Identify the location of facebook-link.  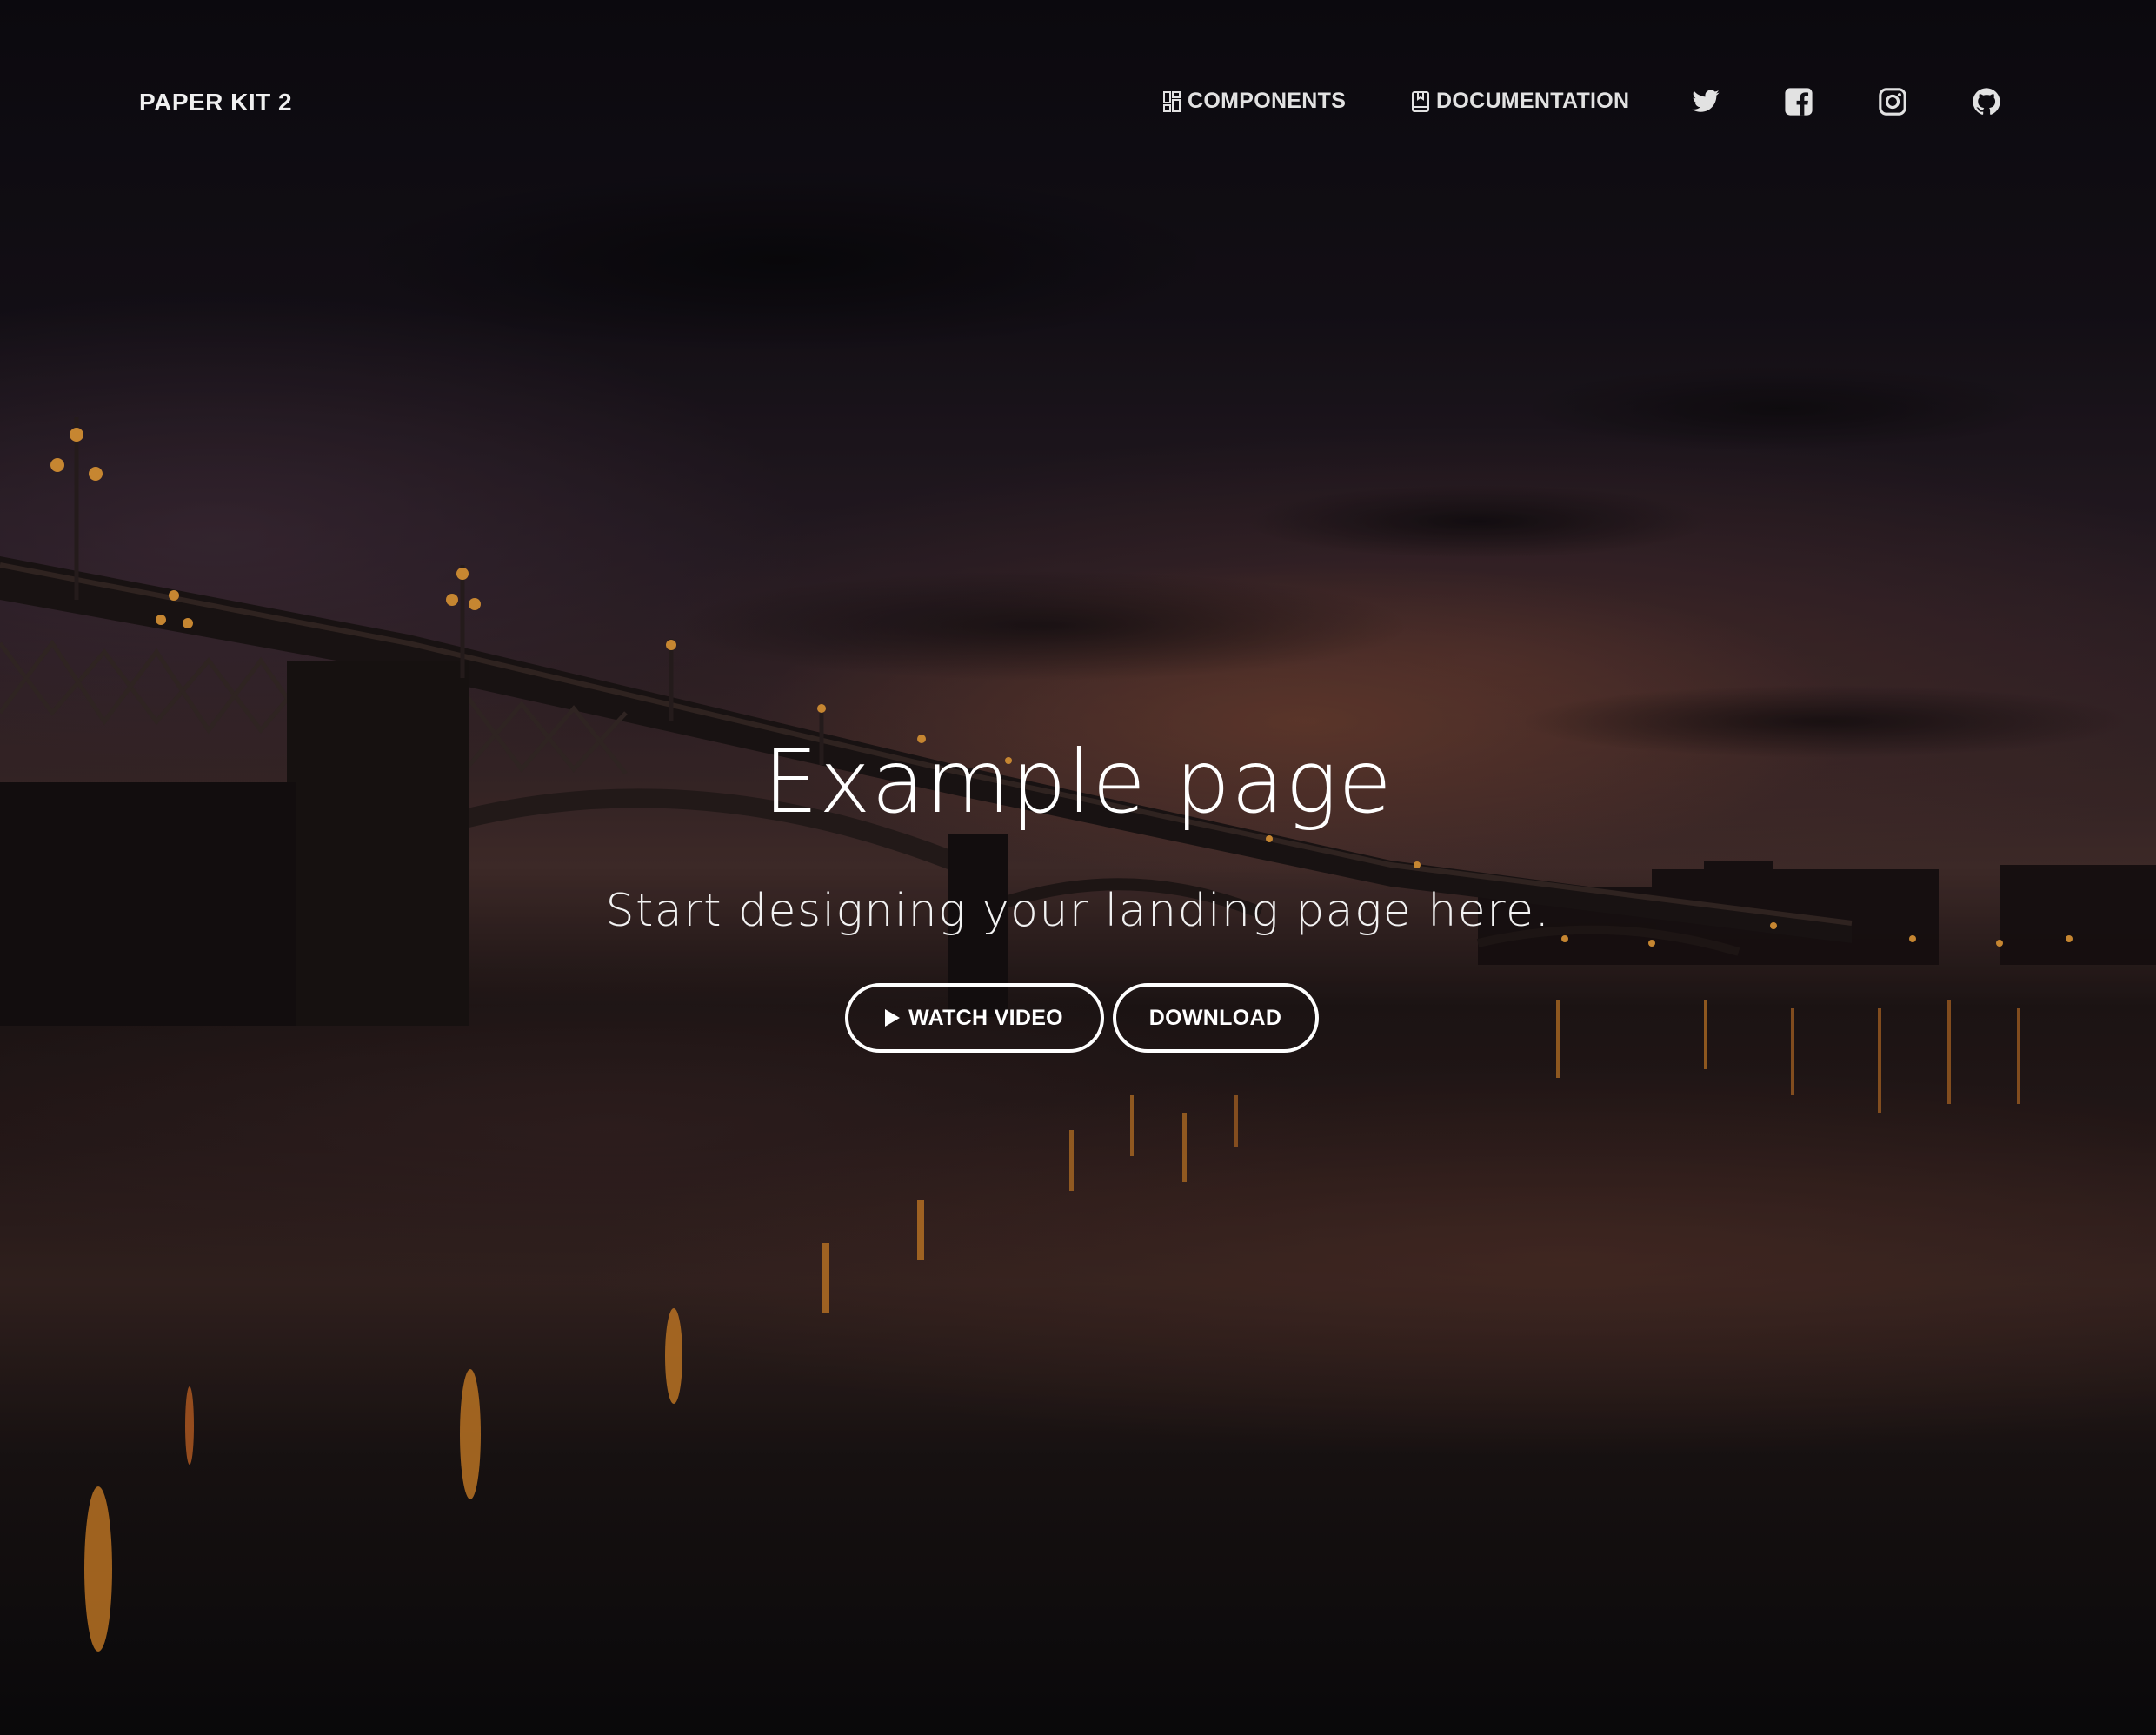
(1799, 101).